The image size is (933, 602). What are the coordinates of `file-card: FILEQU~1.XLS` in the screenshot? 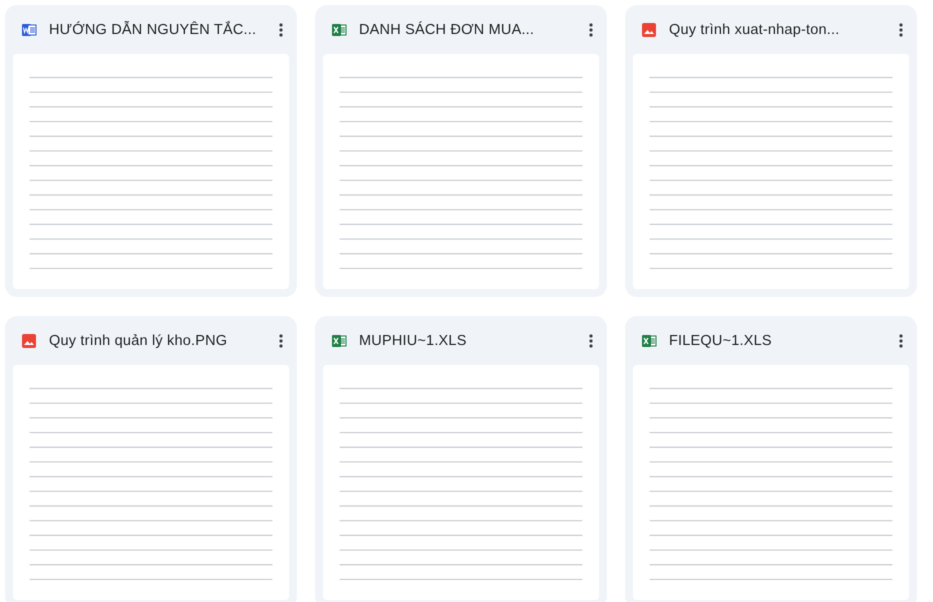 It's located at (771, 459).